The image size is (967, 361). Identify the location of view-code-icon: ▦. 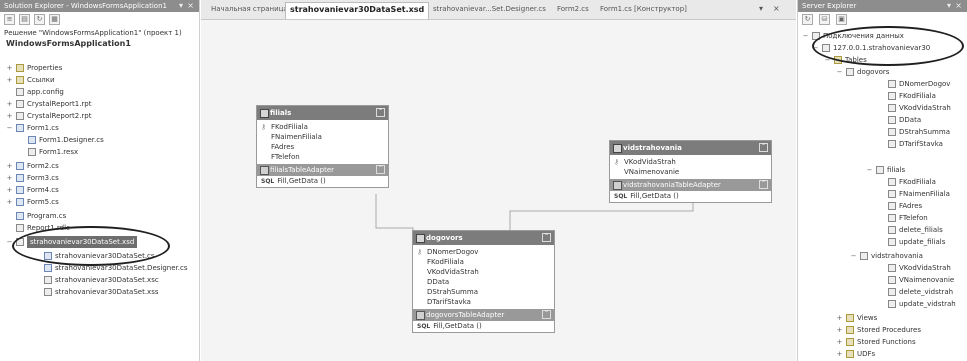
(54, 19).